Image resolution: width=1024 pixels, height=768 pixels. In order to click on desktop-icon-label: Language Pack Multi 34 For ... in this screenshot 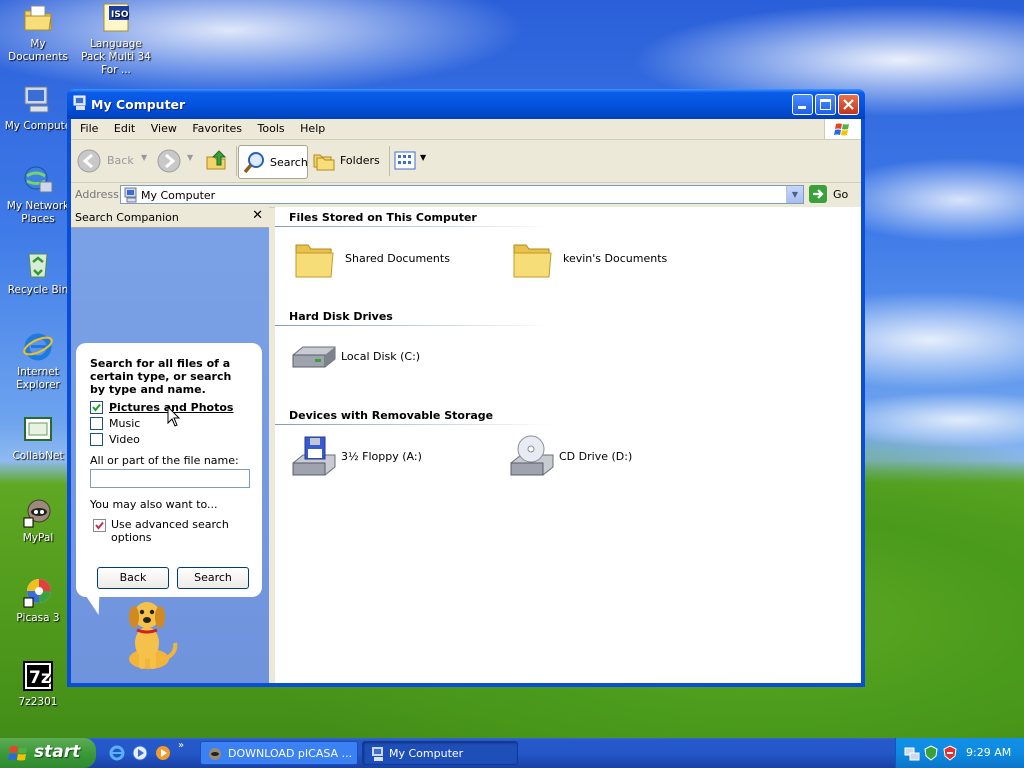, I will do `click(116, 57)`.